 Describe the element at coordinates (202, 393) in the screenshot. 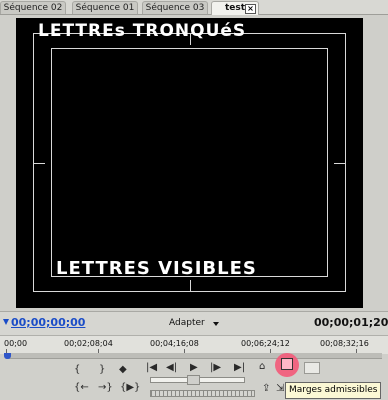

I see `shuttle-control` at that location.